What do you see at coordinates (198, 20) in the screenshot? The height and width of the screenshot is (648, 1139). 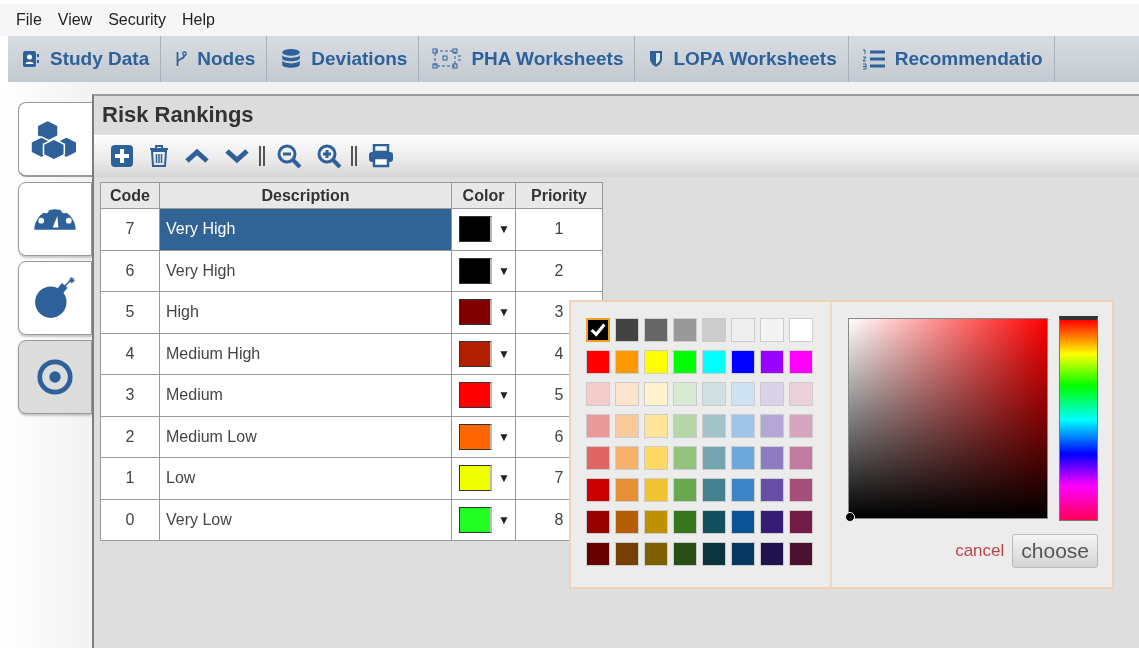 I see `menu-item: Help` at bounding box center [198, 20].